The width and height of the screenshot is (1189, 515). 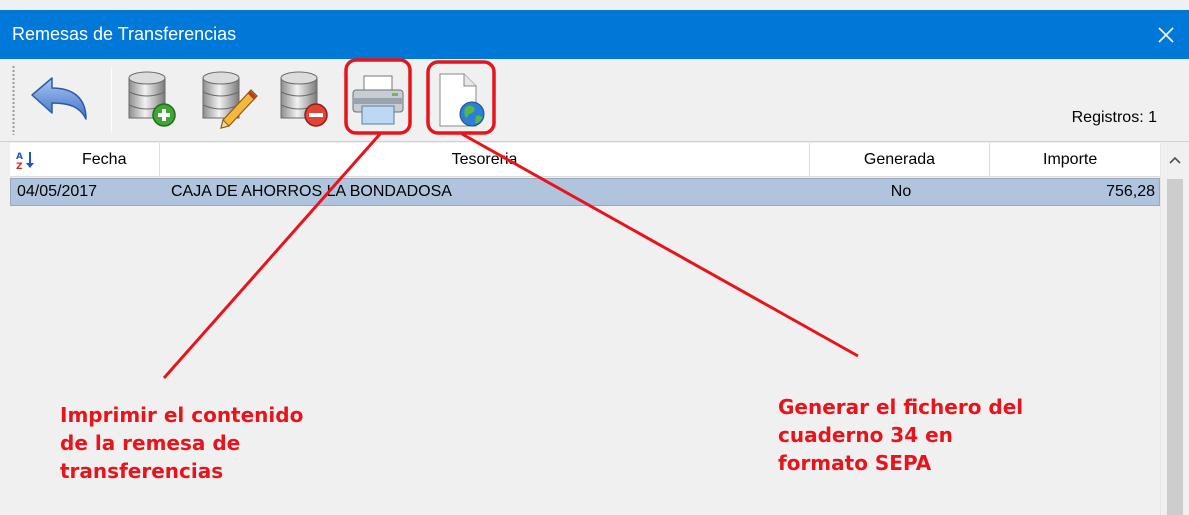 What do you see at coordinates (311, 191) in the screenshot?
I see `cell-tesoreria: CAJA DE AHORROS LA BONDADOSA` at bounding box center [311, 191].